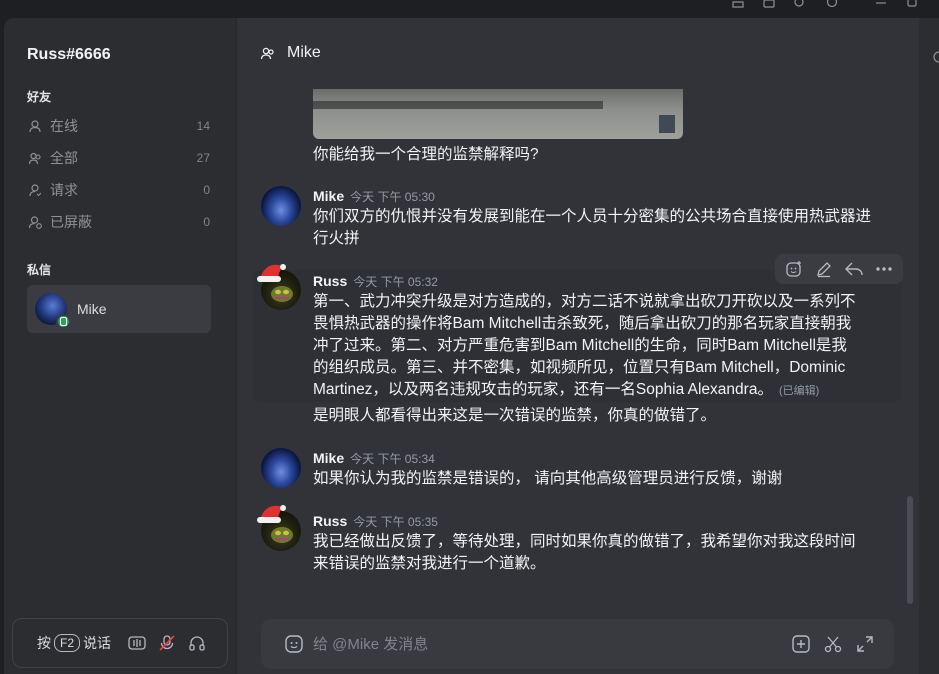  I want to click on expand-icon, so click(865, 644).